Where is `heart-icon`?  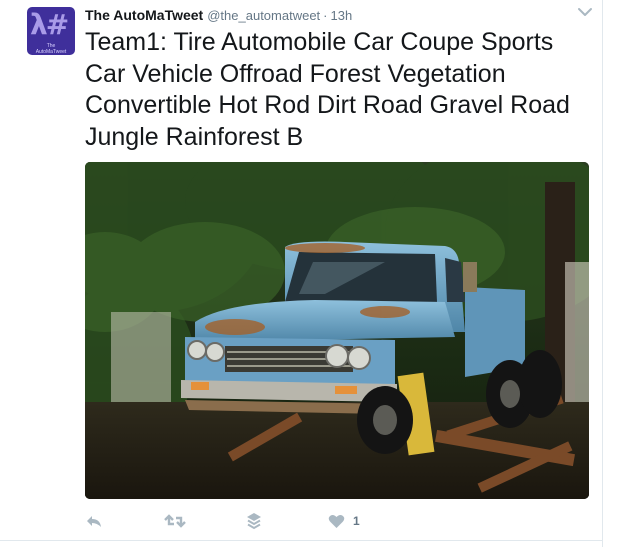
heart-icon is located at coordinates (336, 521).